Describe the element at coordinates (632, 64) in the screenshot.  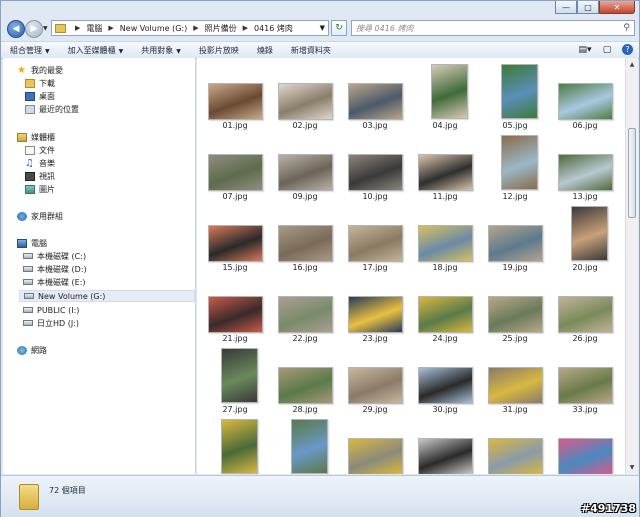
I see `scroll-up-icon: ▲` at that location.